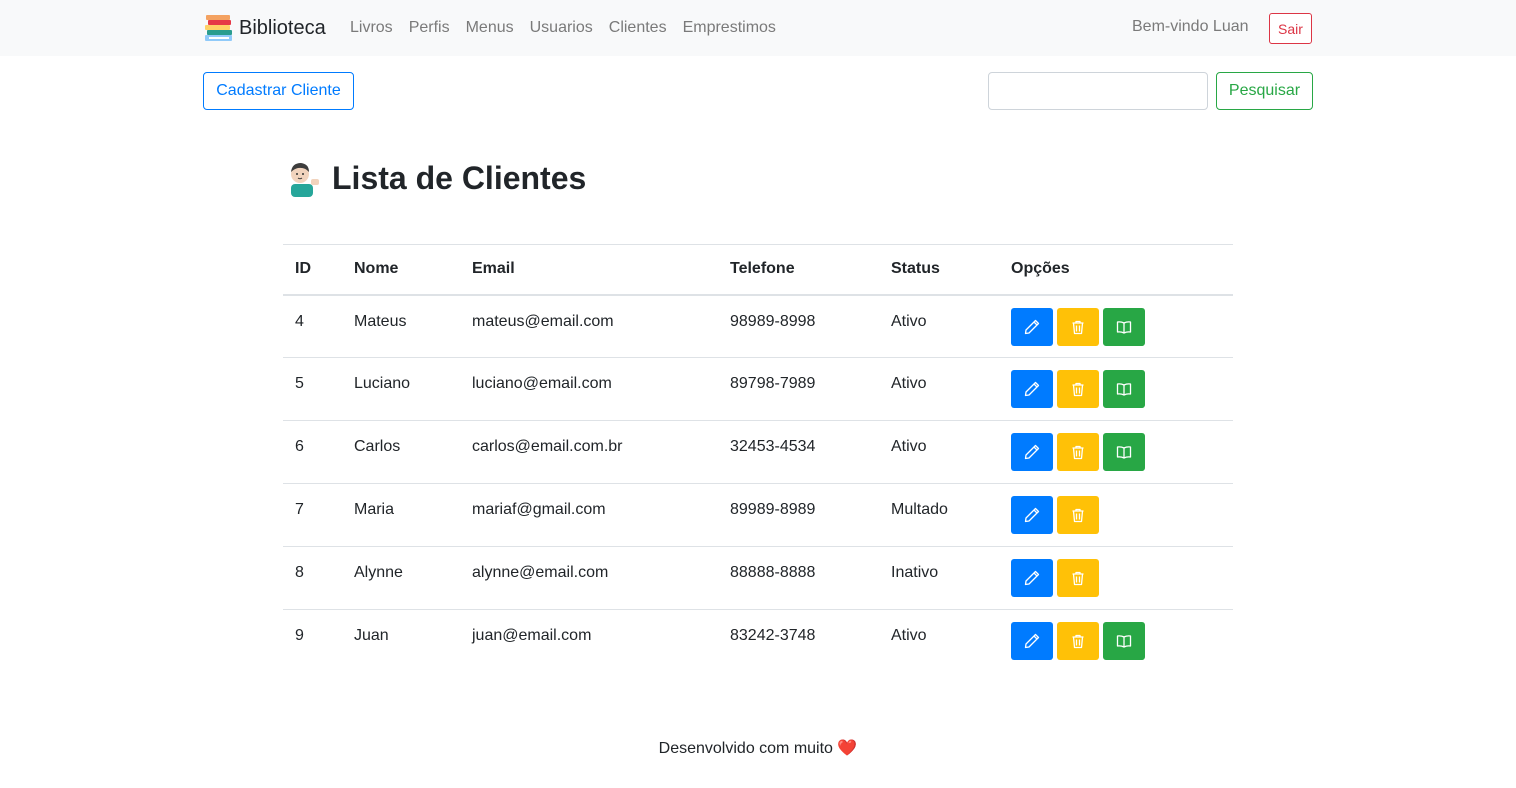  Describe the element at coordinates (589, 389) in the screenshot. I see `cell-email: luciano@email.com` at that location.